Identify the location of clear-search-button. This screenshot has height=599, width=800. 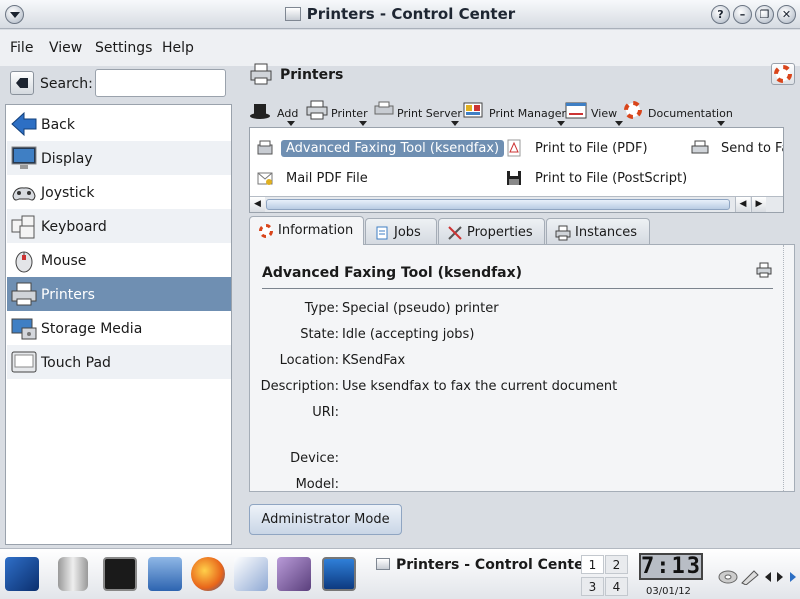
(22, 83).